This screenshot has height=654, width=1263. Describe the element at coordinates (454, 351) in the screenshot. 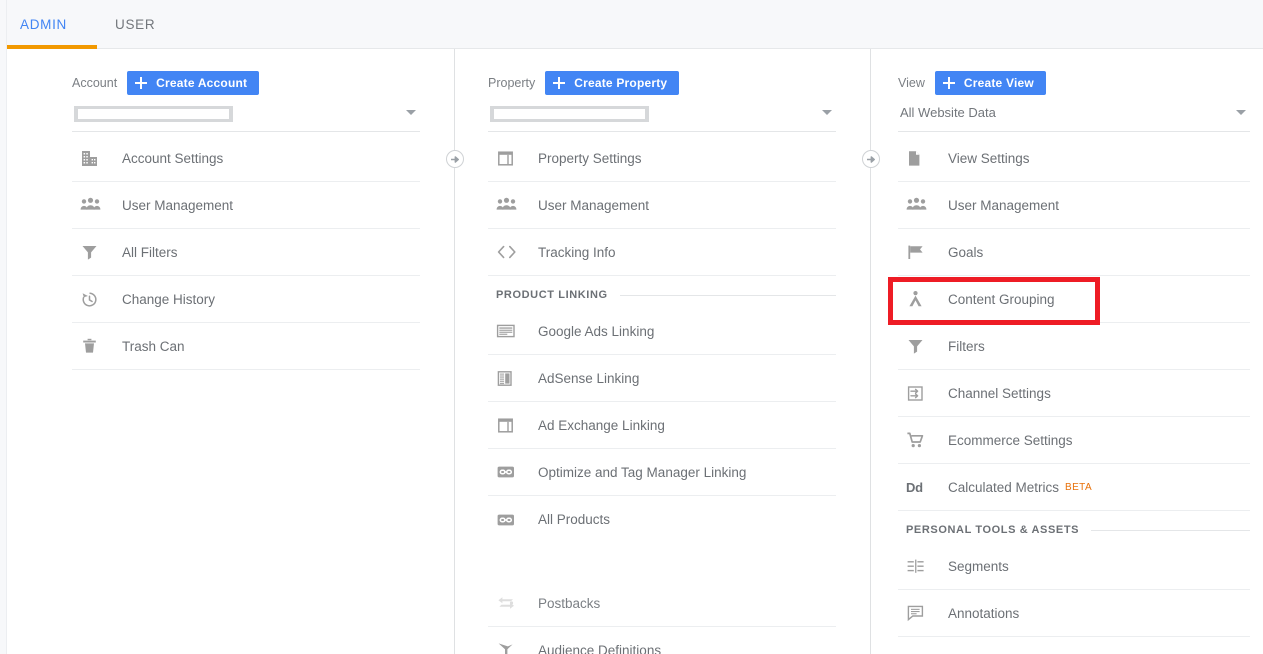

I see `column-divider-account-property` at that location.